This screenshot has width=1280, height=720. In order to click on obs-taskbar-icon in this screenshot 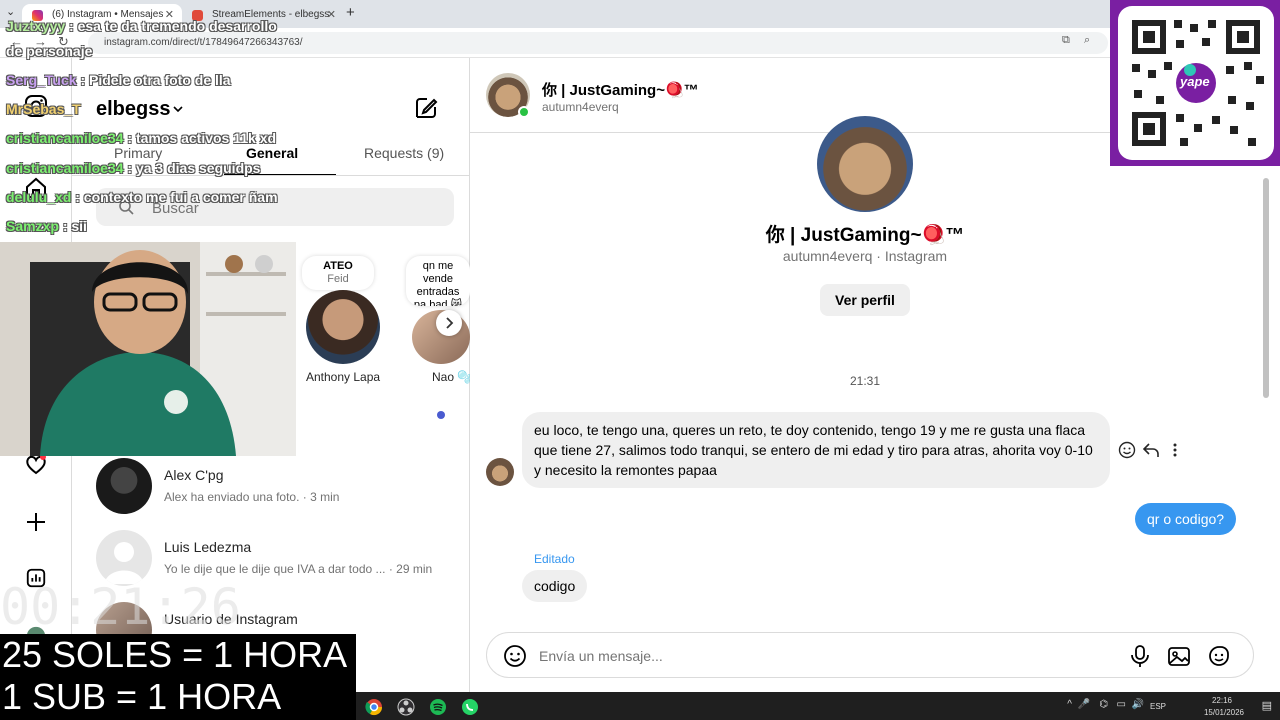, I will do `click(406, 707)`.